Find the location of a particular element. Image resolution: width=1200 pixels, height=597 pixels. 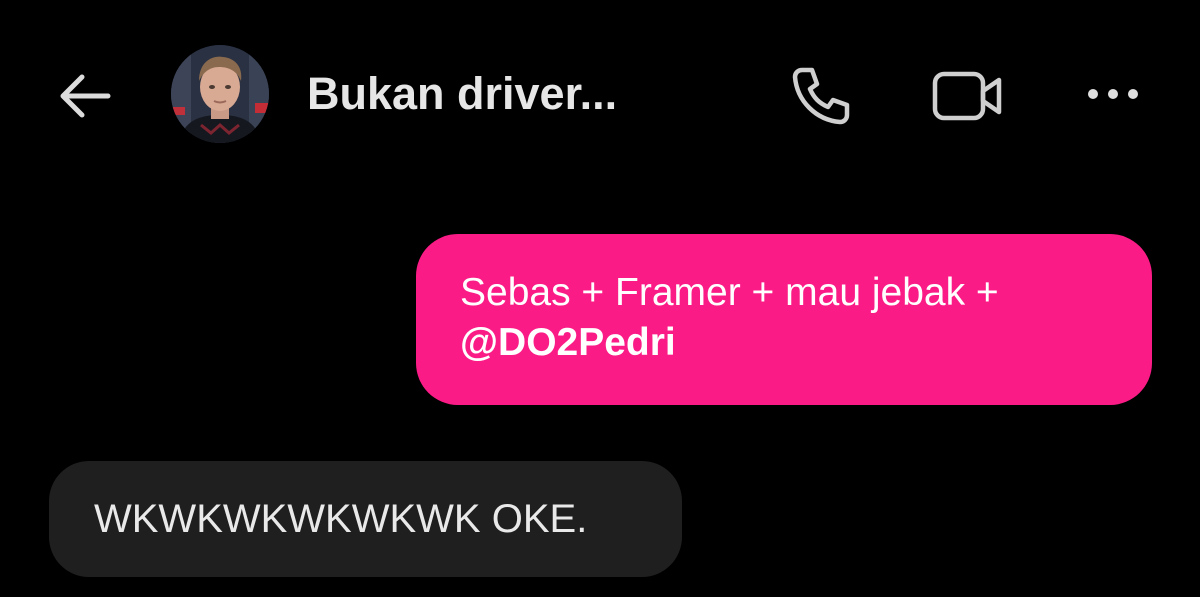

arrow-left-icon is located at coordinates (85, 96).